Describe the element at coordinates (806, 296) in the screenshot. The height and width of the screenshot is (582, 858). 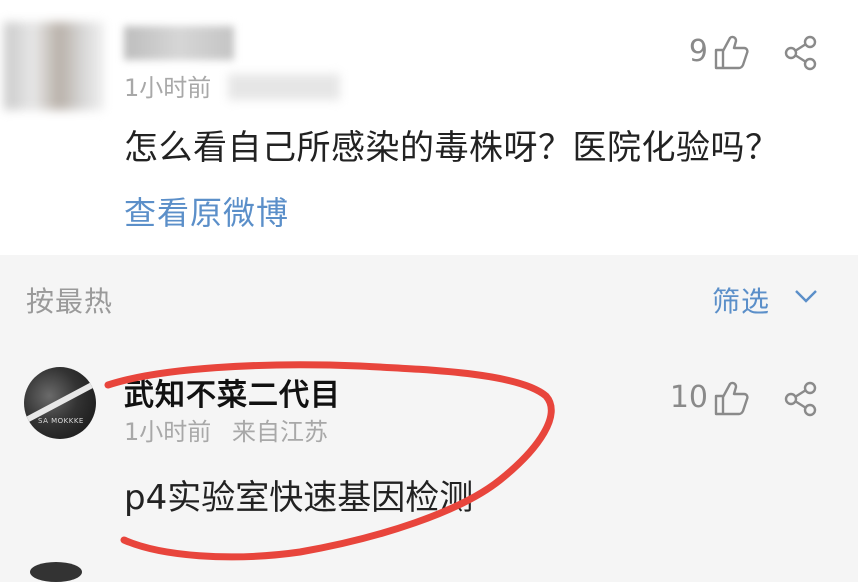
I see `chevron-down-icon` at that location.